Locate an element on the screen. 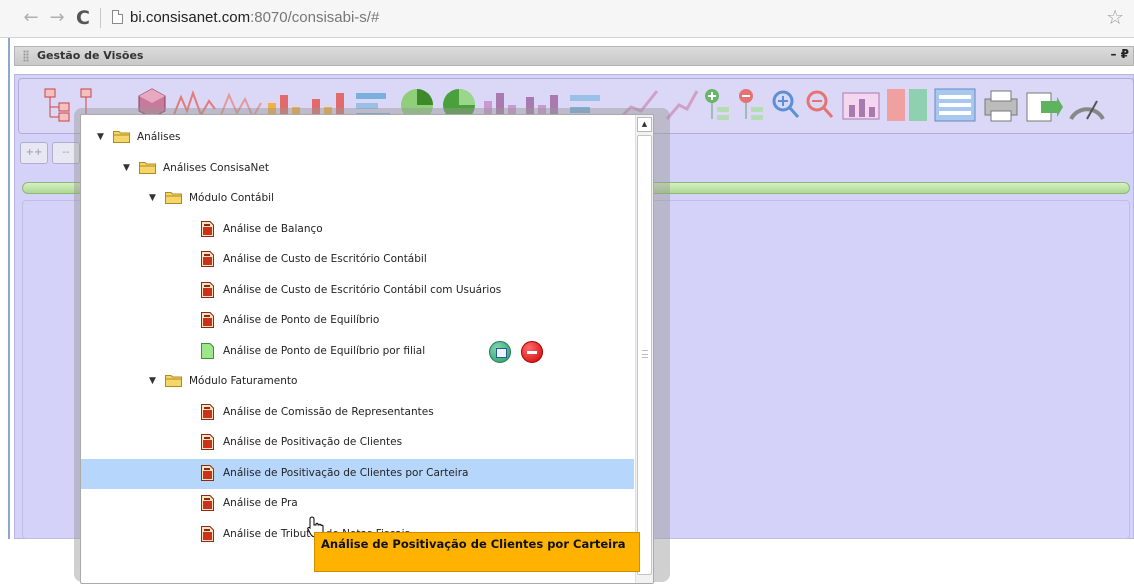 This screenshot has width=1134, height=584. list-panel-icon is located at coordinates (955, 105).